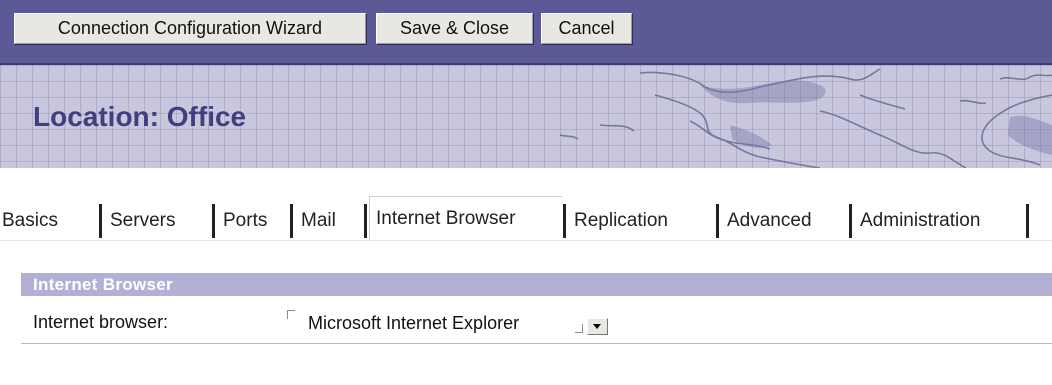 Image resolution: width=1052 pixels, height=385 pixels. Describe the element at coordinates (142, 221) in the screenshot. I see `tab-servers: Servers` at that location.